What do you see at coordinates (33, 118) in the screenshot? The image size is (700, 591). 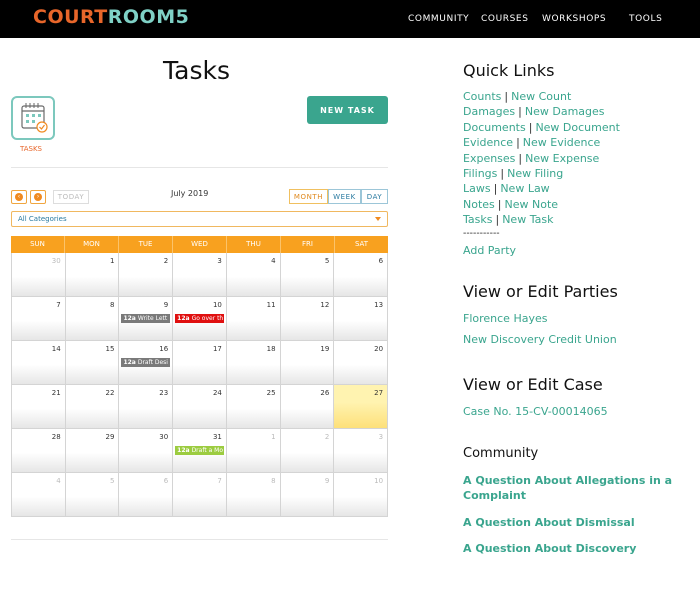 I see `tasks-calendar-icon` at bounding box center [33, 118].